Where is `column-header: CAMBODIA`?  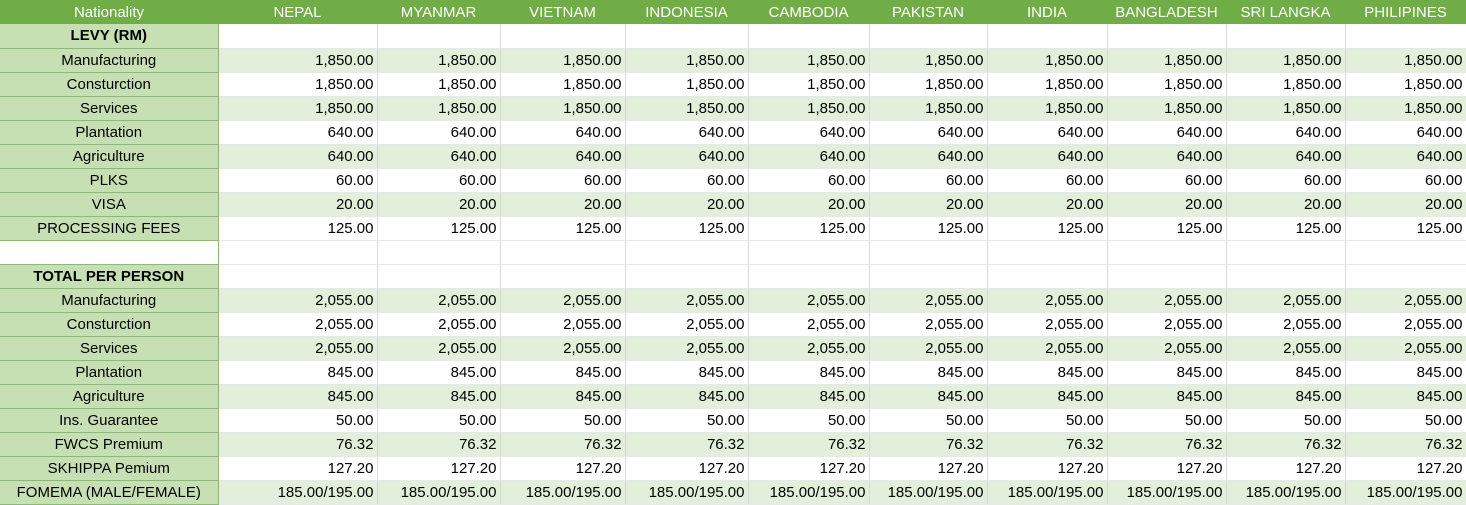
column-header: CAMBODIA is located at coordinates (808, 12).